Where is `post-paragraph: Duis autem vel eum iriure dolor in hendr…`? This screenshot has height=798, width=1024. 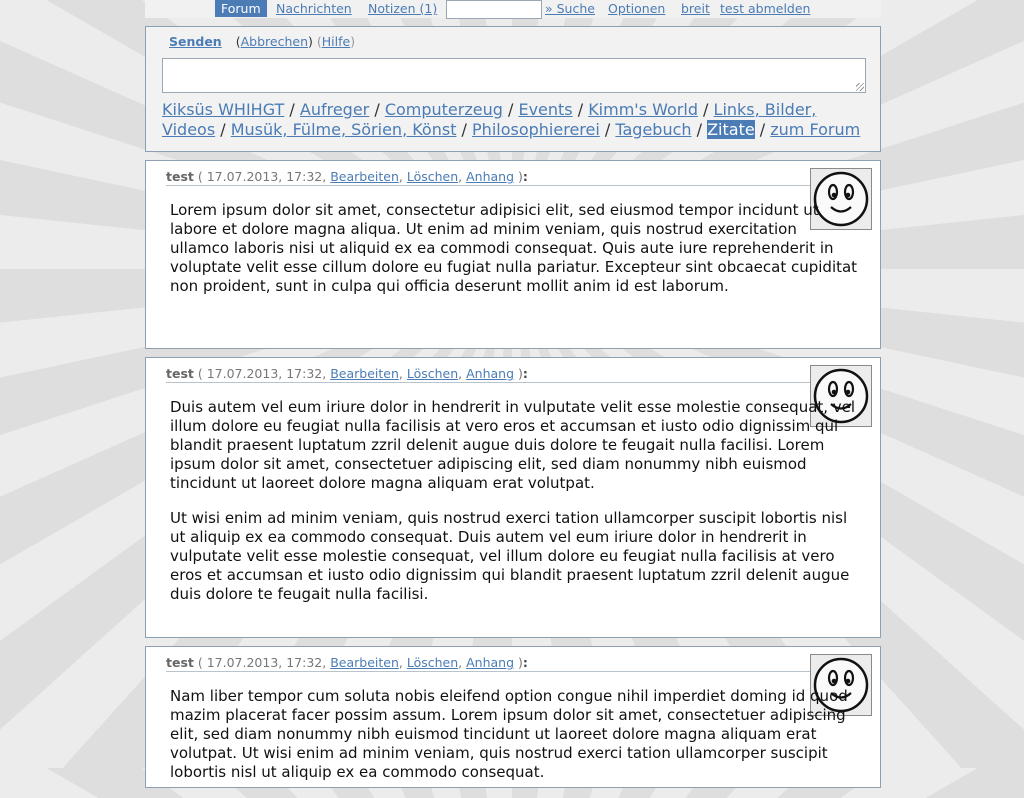 post-paragraph: Duis autem vel eum iriure dolor in hendr… is located at coordinates (513, 445).